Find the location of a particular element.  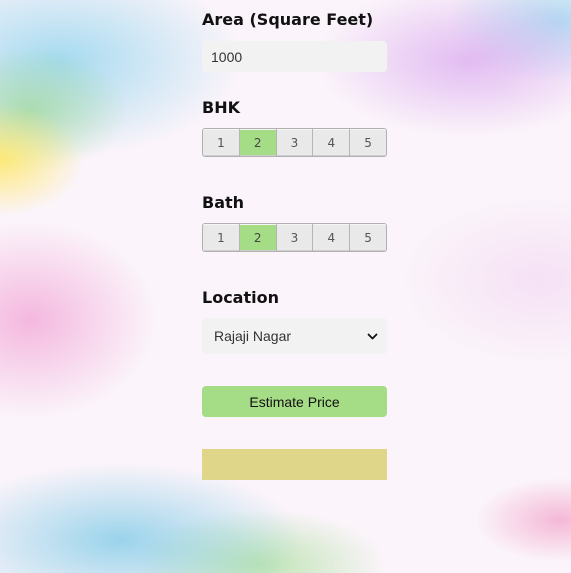

bhk-selector: 1 2 3 4 5 is located at coordinates (294, 142).